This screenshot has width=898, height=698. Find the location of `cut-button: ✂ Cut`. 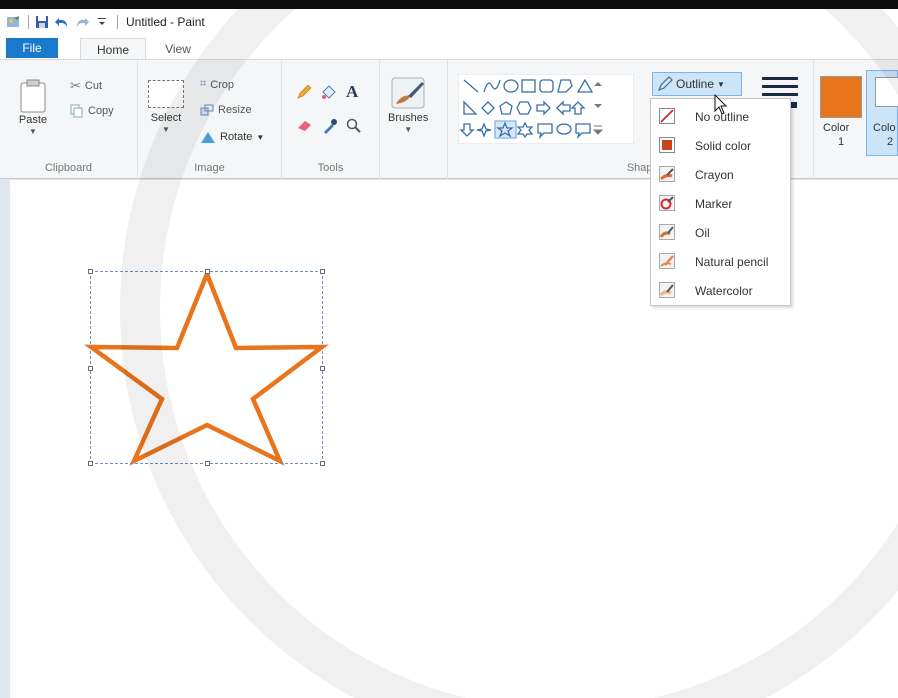

cut-button: ✂ Cut is located at coordinates (86, 86).